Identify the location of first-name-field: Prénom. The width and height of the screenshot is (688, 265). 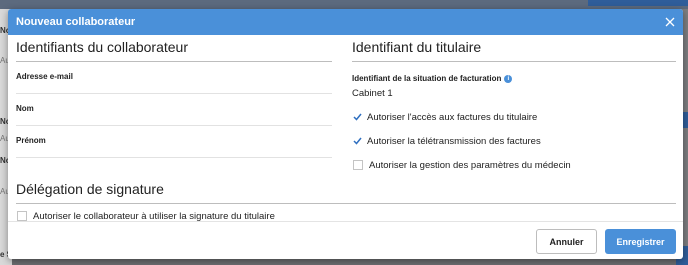
(174, 142).